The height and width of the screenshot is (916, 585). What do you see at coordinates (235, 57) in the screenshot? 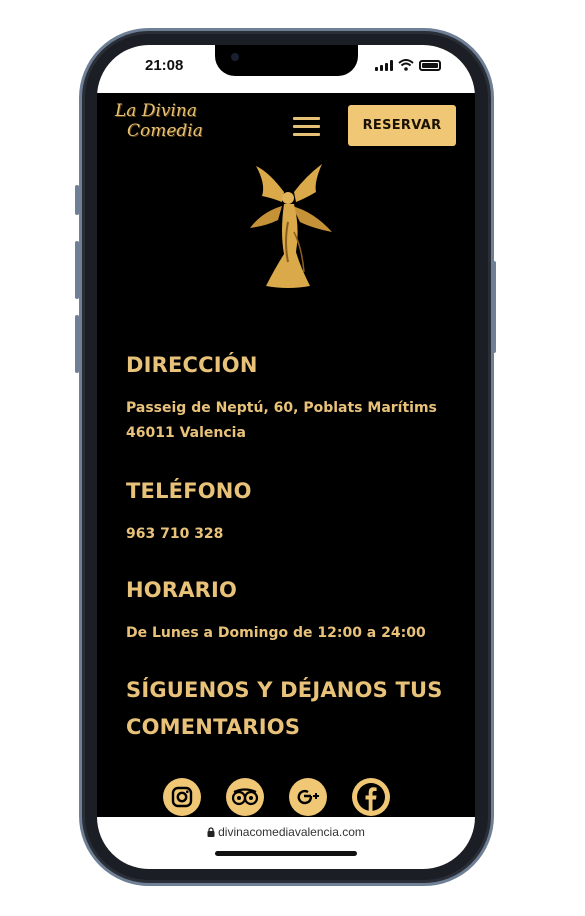
I see `front-camera` at bounding box center [235, 57].